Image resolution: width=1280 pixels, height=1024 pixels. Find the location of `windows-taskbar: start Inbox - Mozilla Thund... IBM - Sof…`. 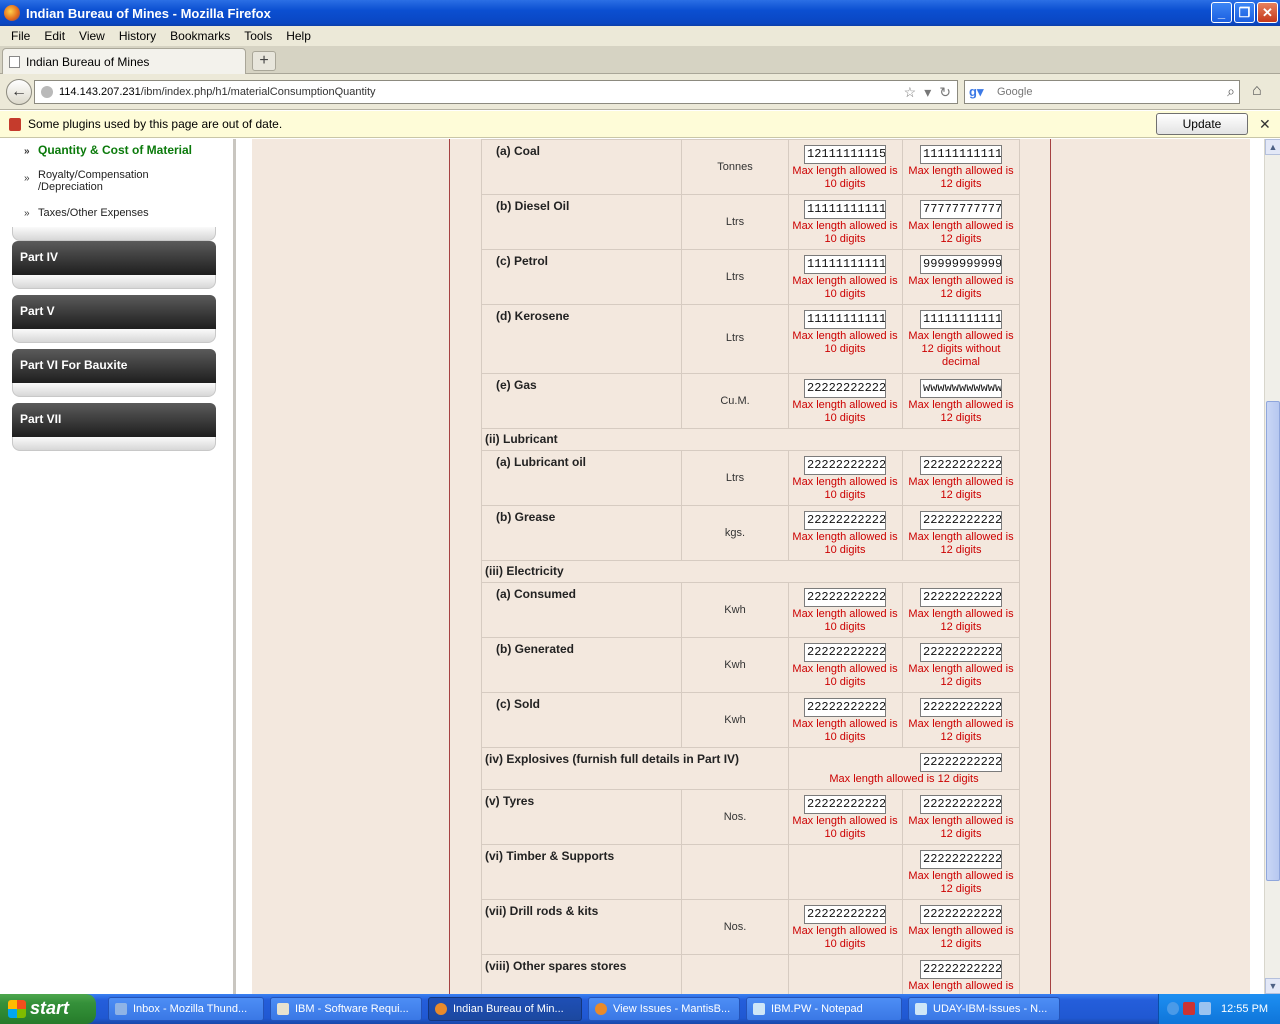

windows-taskbar: start Inbox - Mozilla Thund... IBM - Sof… is located at coordinates (640, 1009).